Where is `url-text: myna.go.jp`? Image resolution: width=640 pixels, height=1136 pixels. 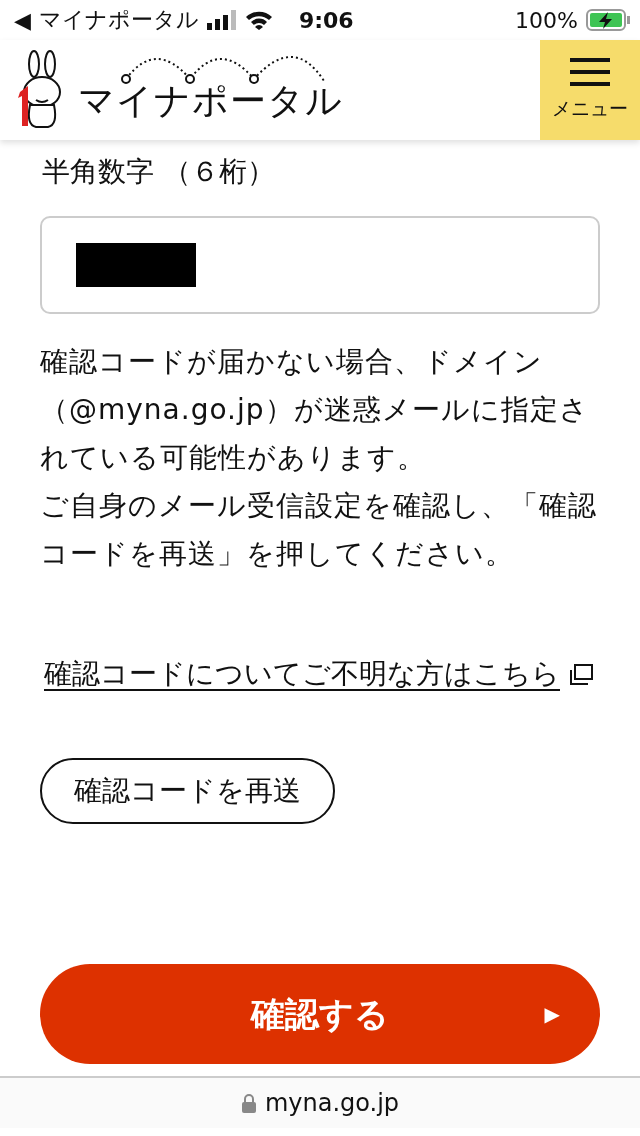
url-text: myna.go.jp is located at coordinates (332, 1103).